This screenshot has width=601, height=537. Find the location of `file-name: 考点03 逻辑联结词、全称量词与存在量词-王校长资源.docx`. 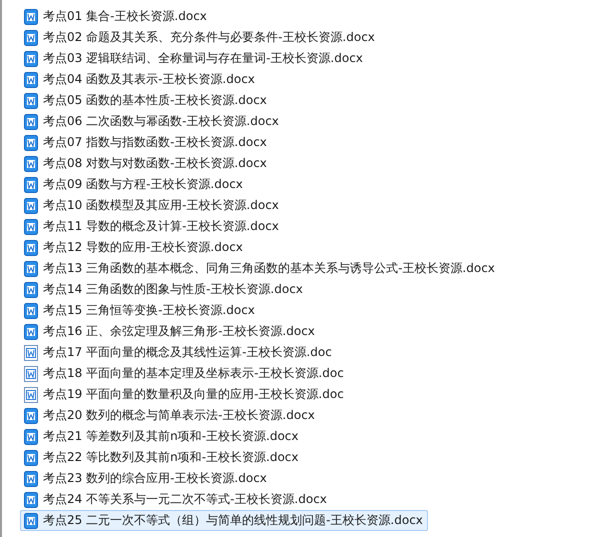

file-name: 考点03 逻辑联结词、全称量词与存在量词-王校长资源.docx is located at coordinates (203, 58).